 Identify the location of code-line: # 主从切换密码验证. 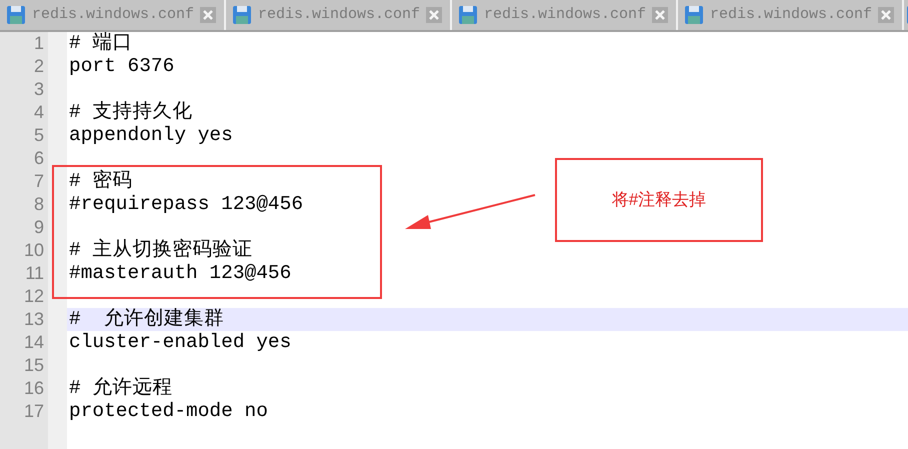
(160, 250).